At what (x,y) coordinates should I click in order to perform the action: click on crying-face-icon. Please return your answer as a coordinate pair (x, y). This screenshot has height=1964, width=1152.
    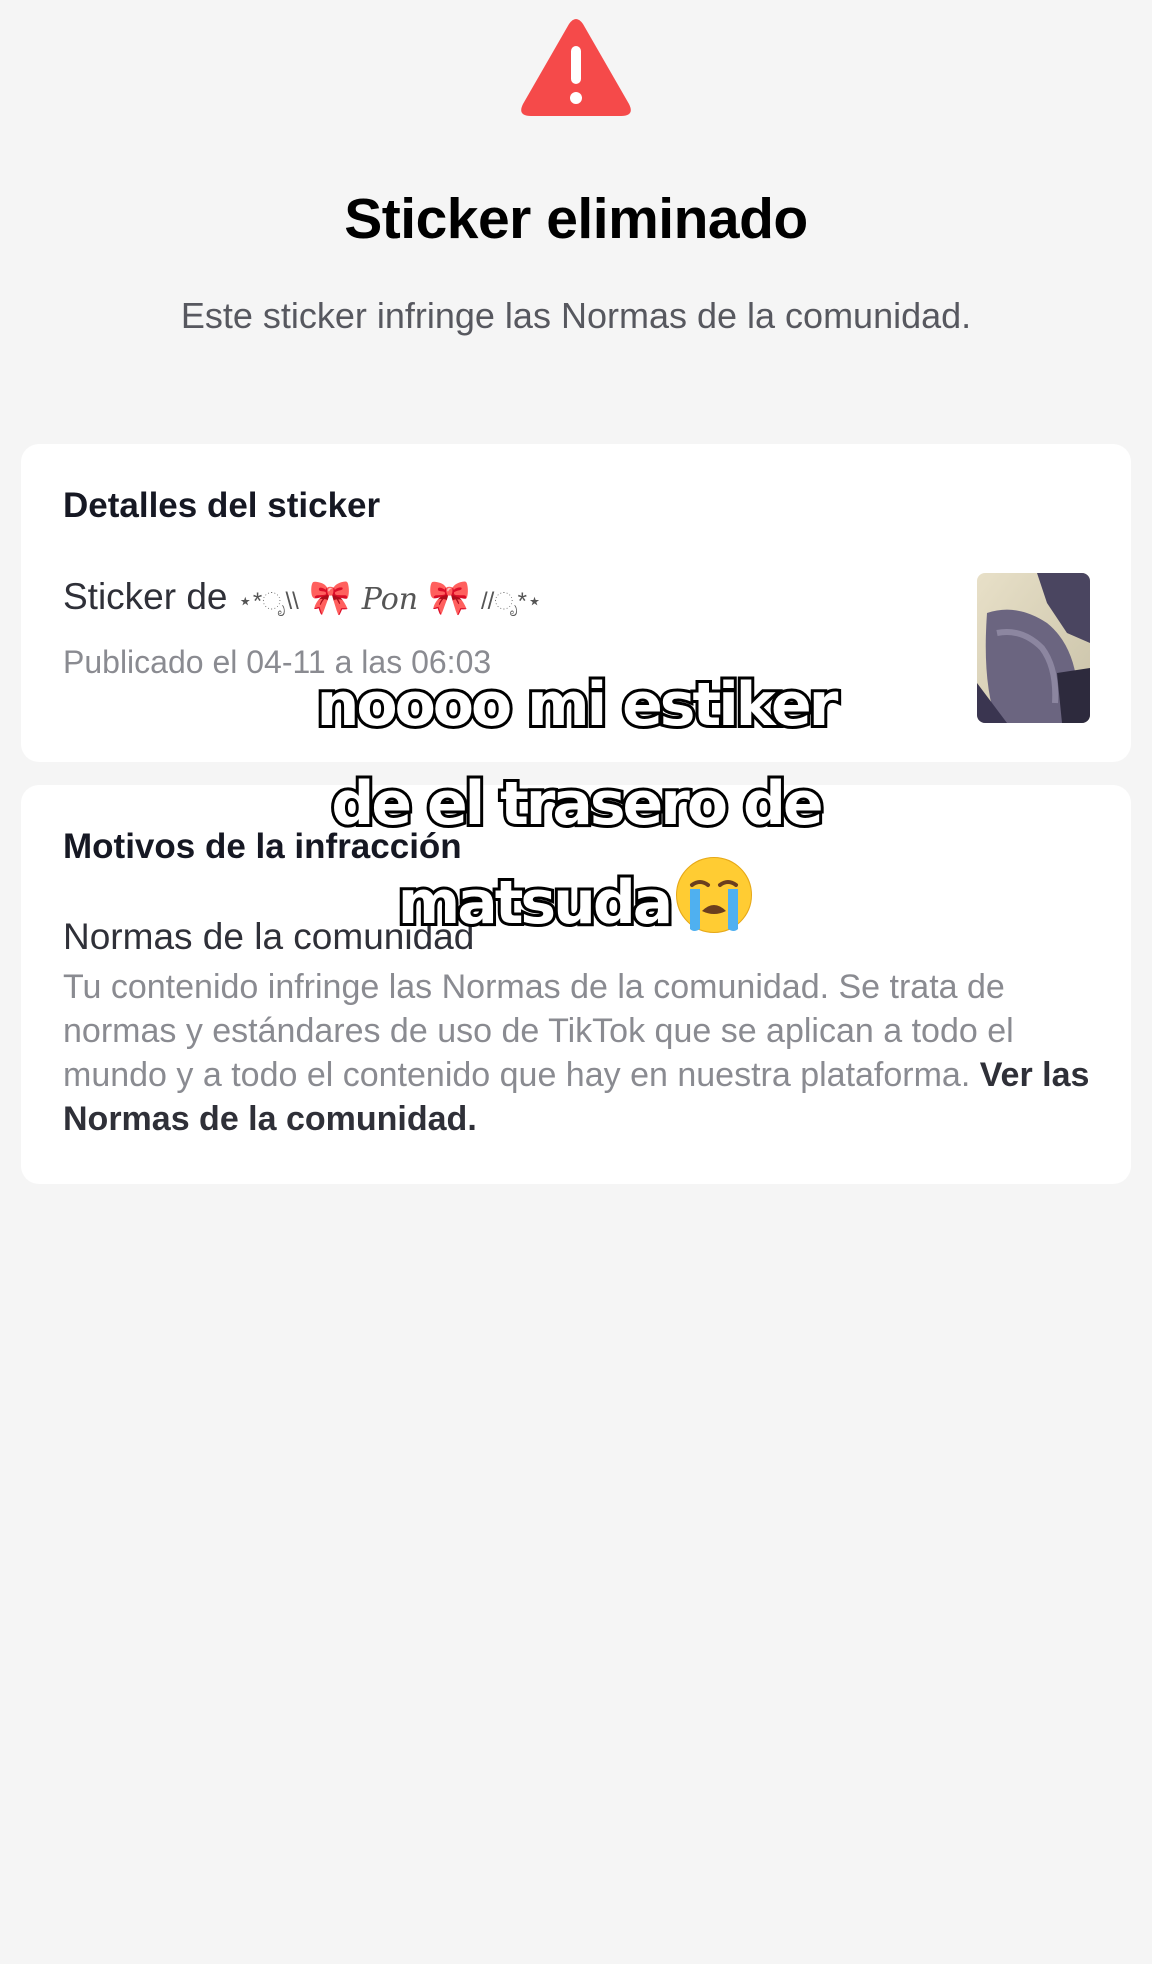
    Looking at the image, I should click on (714, 895).